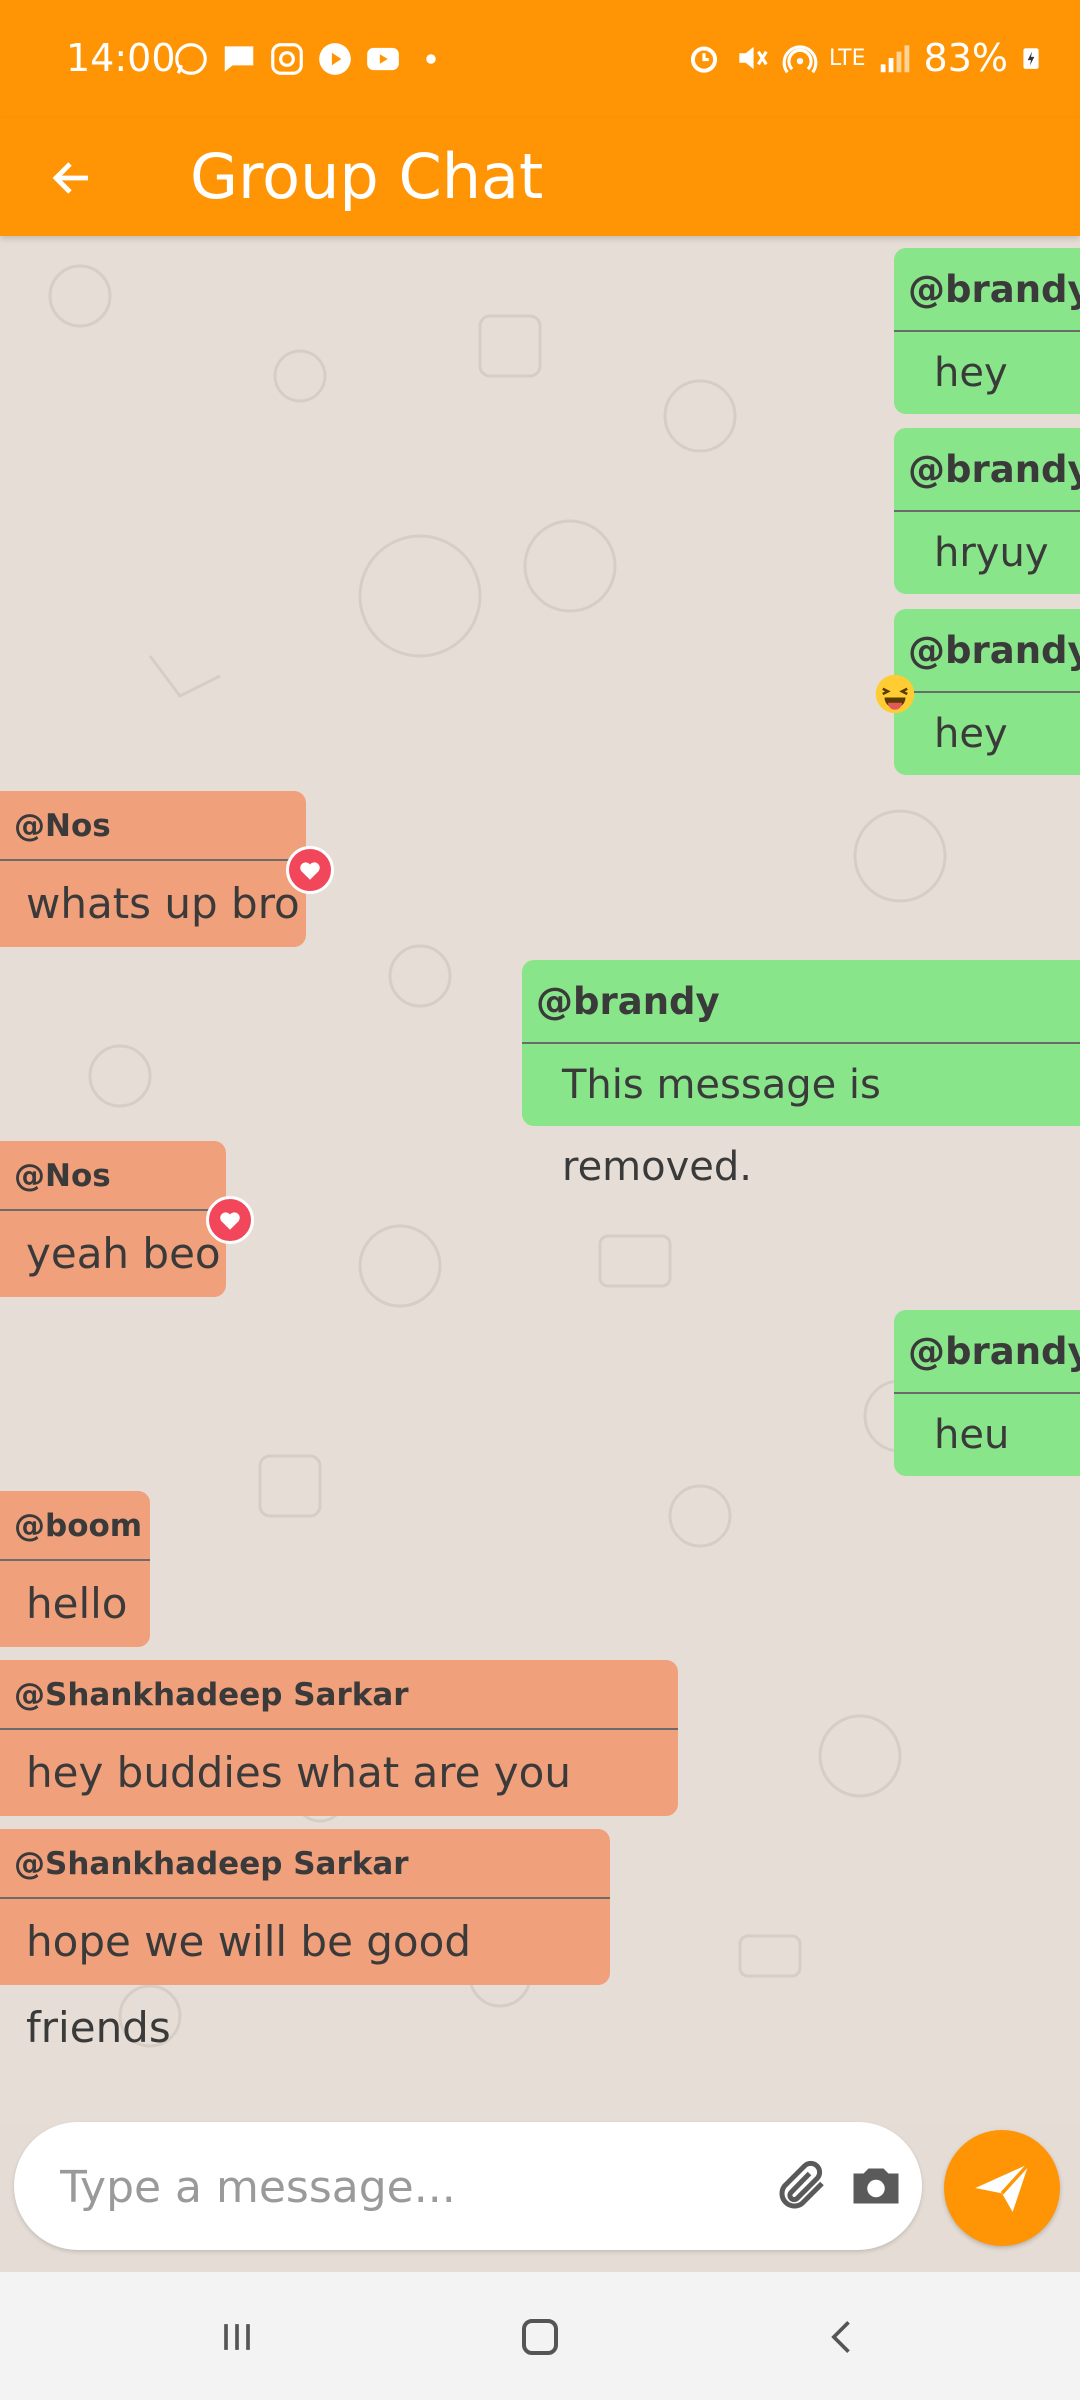 Image resolution: width=1080 pixels, height=2400 pixels. I want to click on message-text: hello, so click(77, 1603).